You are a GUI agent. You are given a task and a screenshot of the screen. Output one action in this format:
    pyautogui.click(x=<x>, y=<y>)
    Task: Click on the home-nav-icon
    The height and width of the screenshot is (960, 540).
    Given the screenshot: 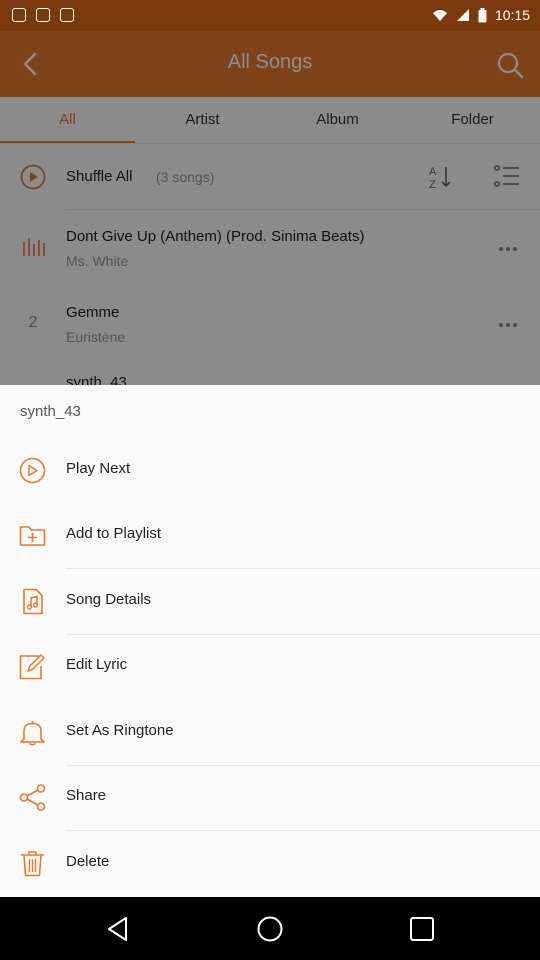 What is the action you would take?
    pyautogui.click(x=270, y=929)
    